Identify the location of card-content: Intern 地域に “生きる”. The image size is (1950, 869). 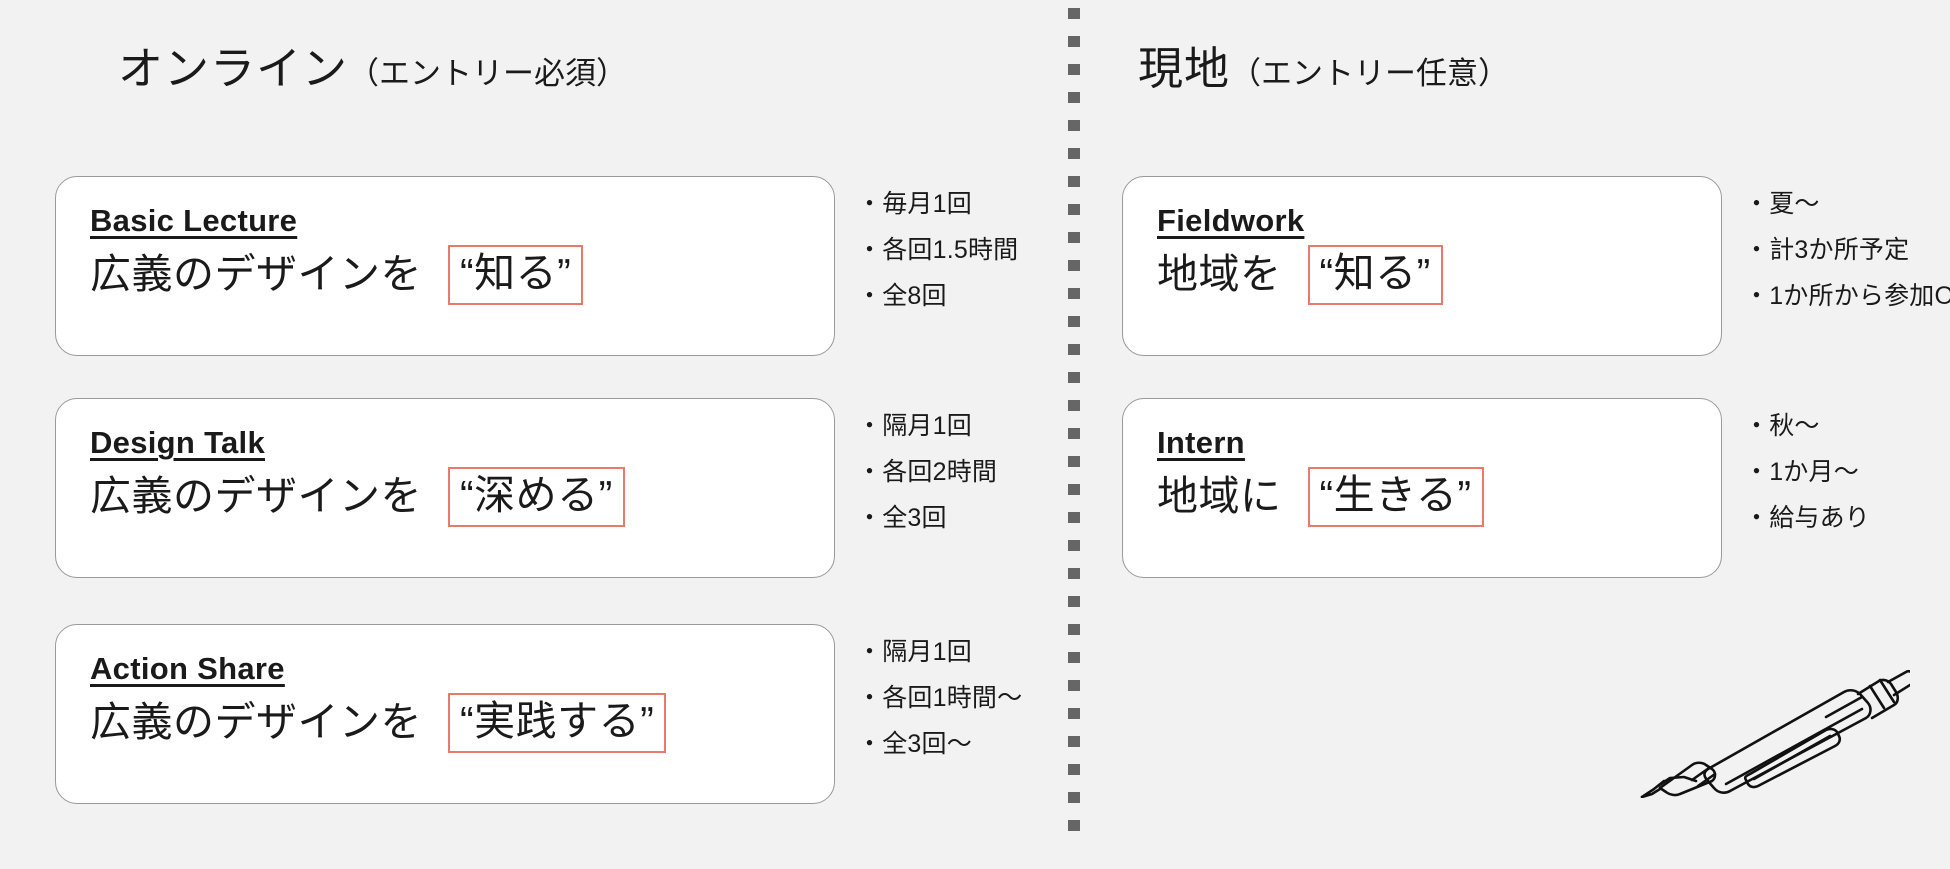
(1422, 474).